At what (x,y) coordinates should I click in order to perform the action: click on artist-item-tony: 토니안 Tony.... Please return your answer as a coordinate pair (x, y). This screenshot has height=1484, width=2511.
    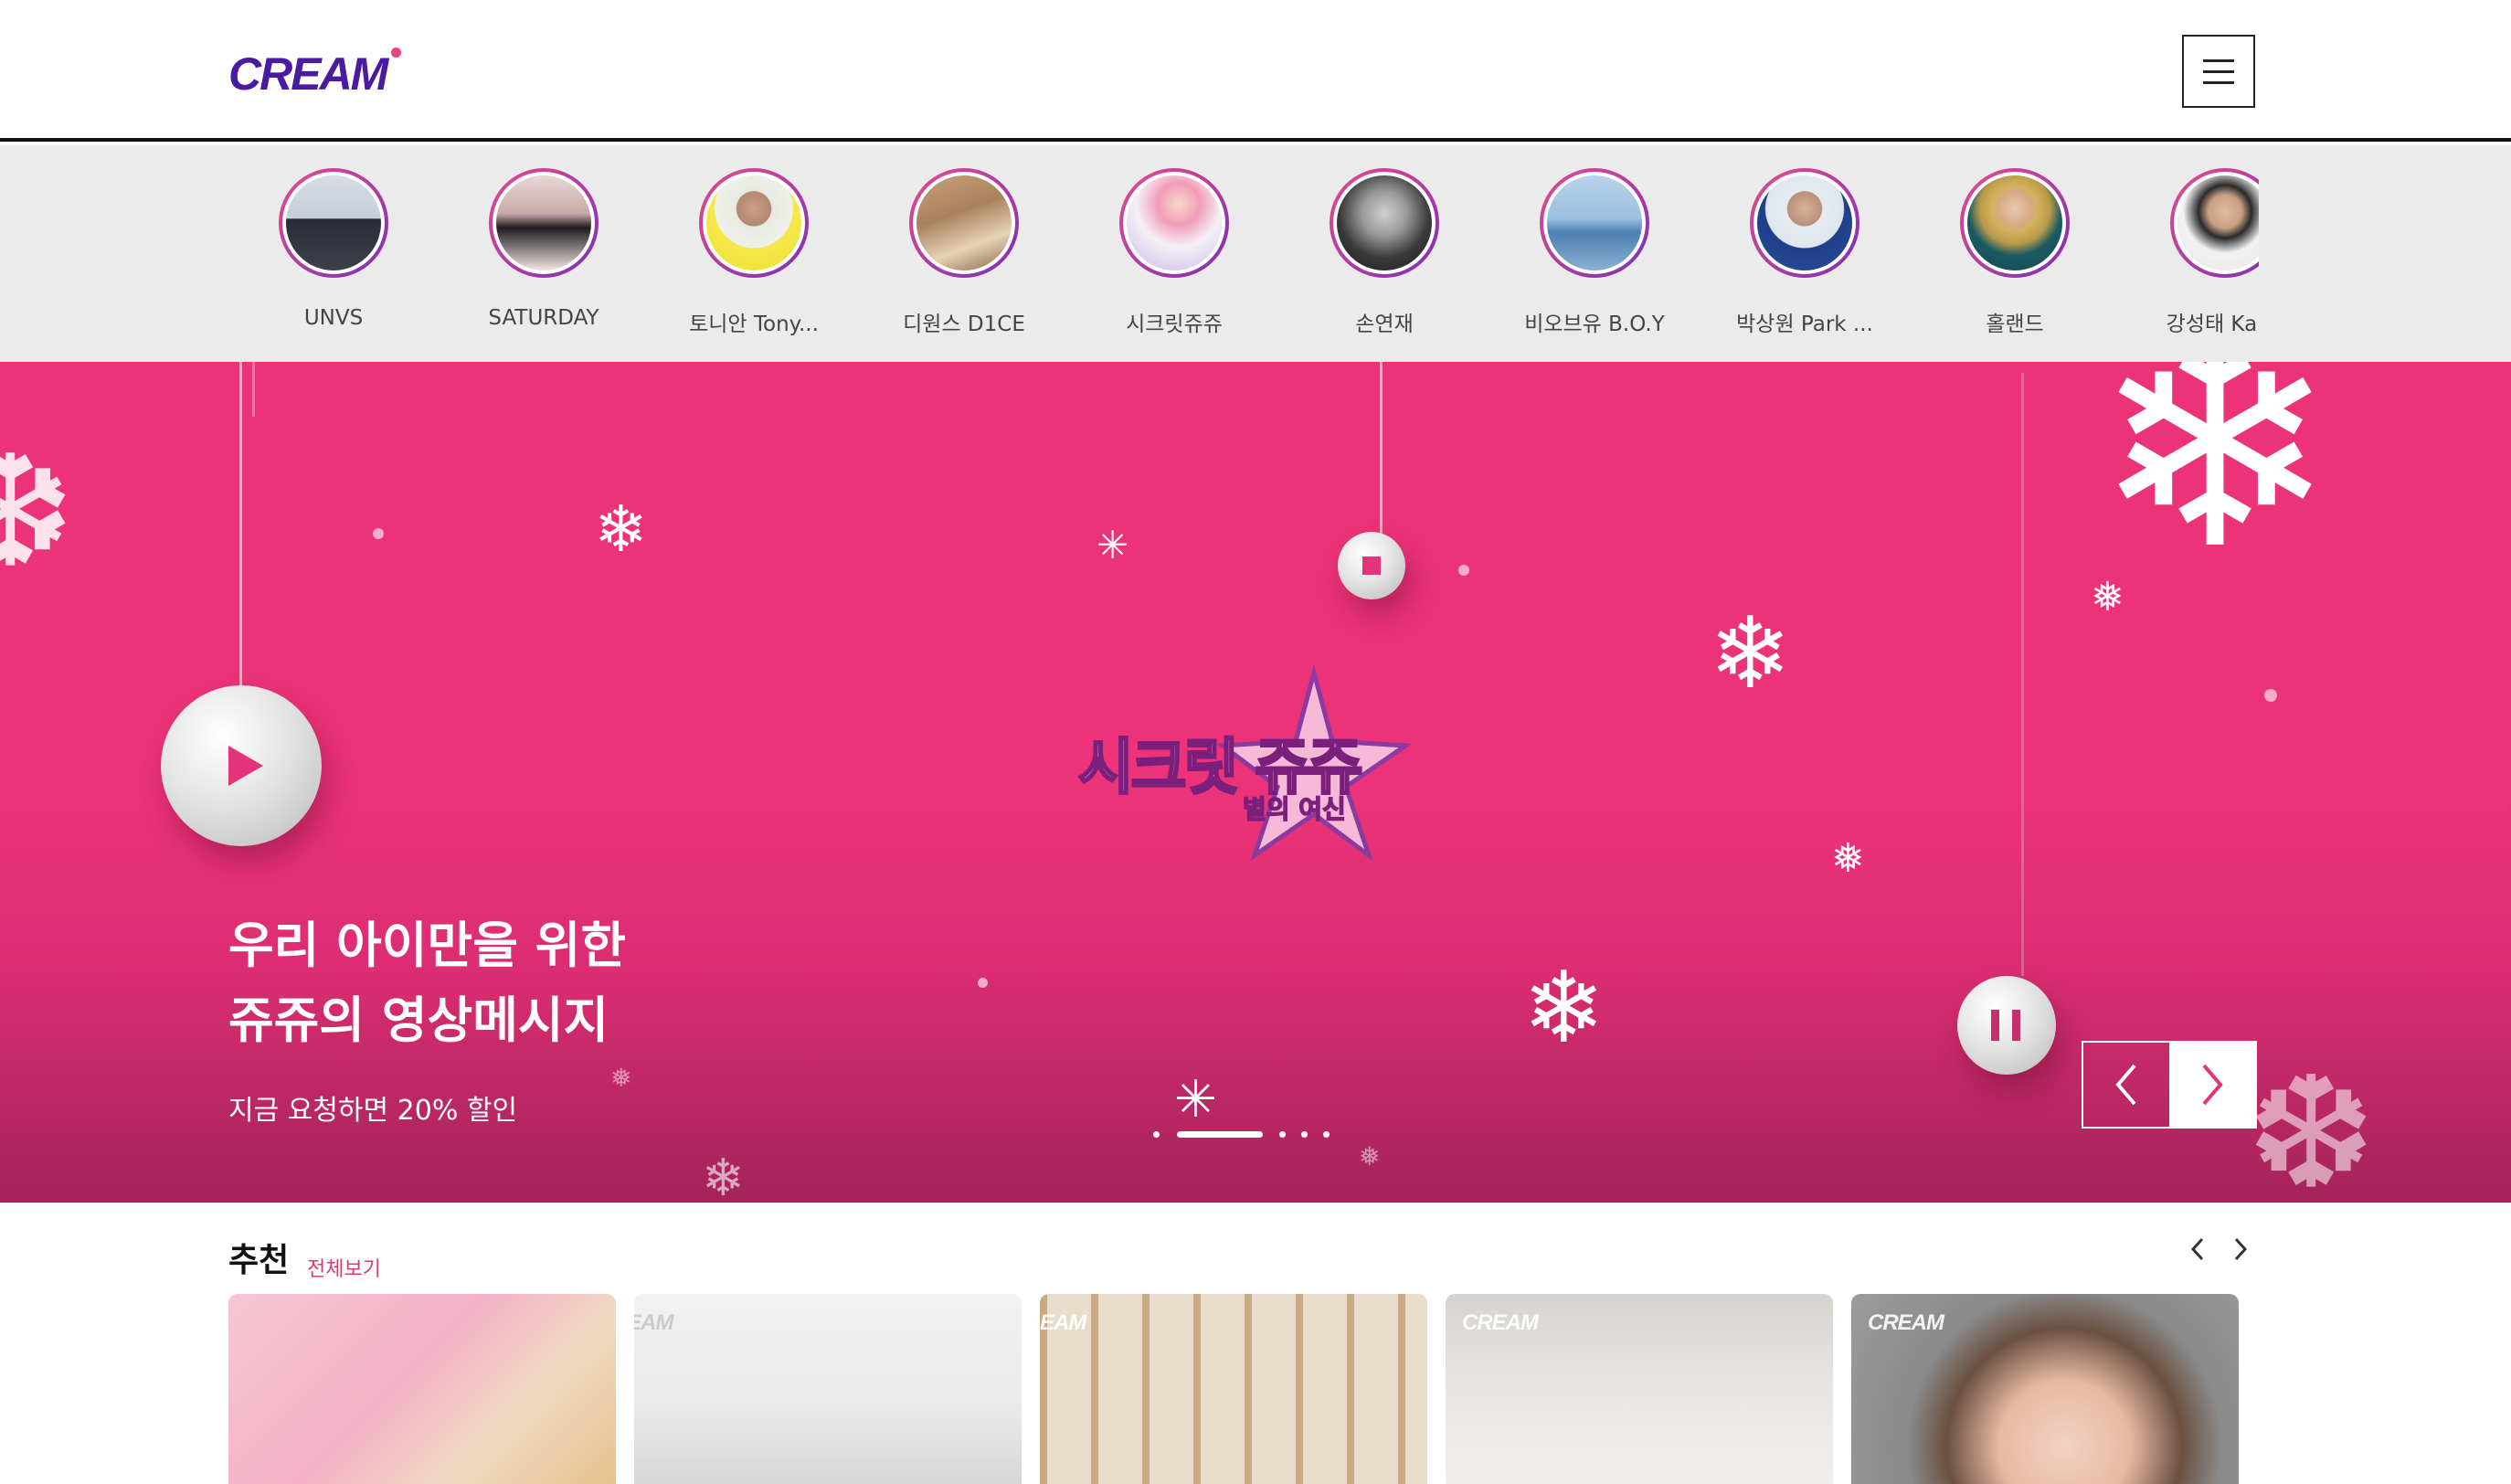
    Looking at the image, I should click on (754, 253).